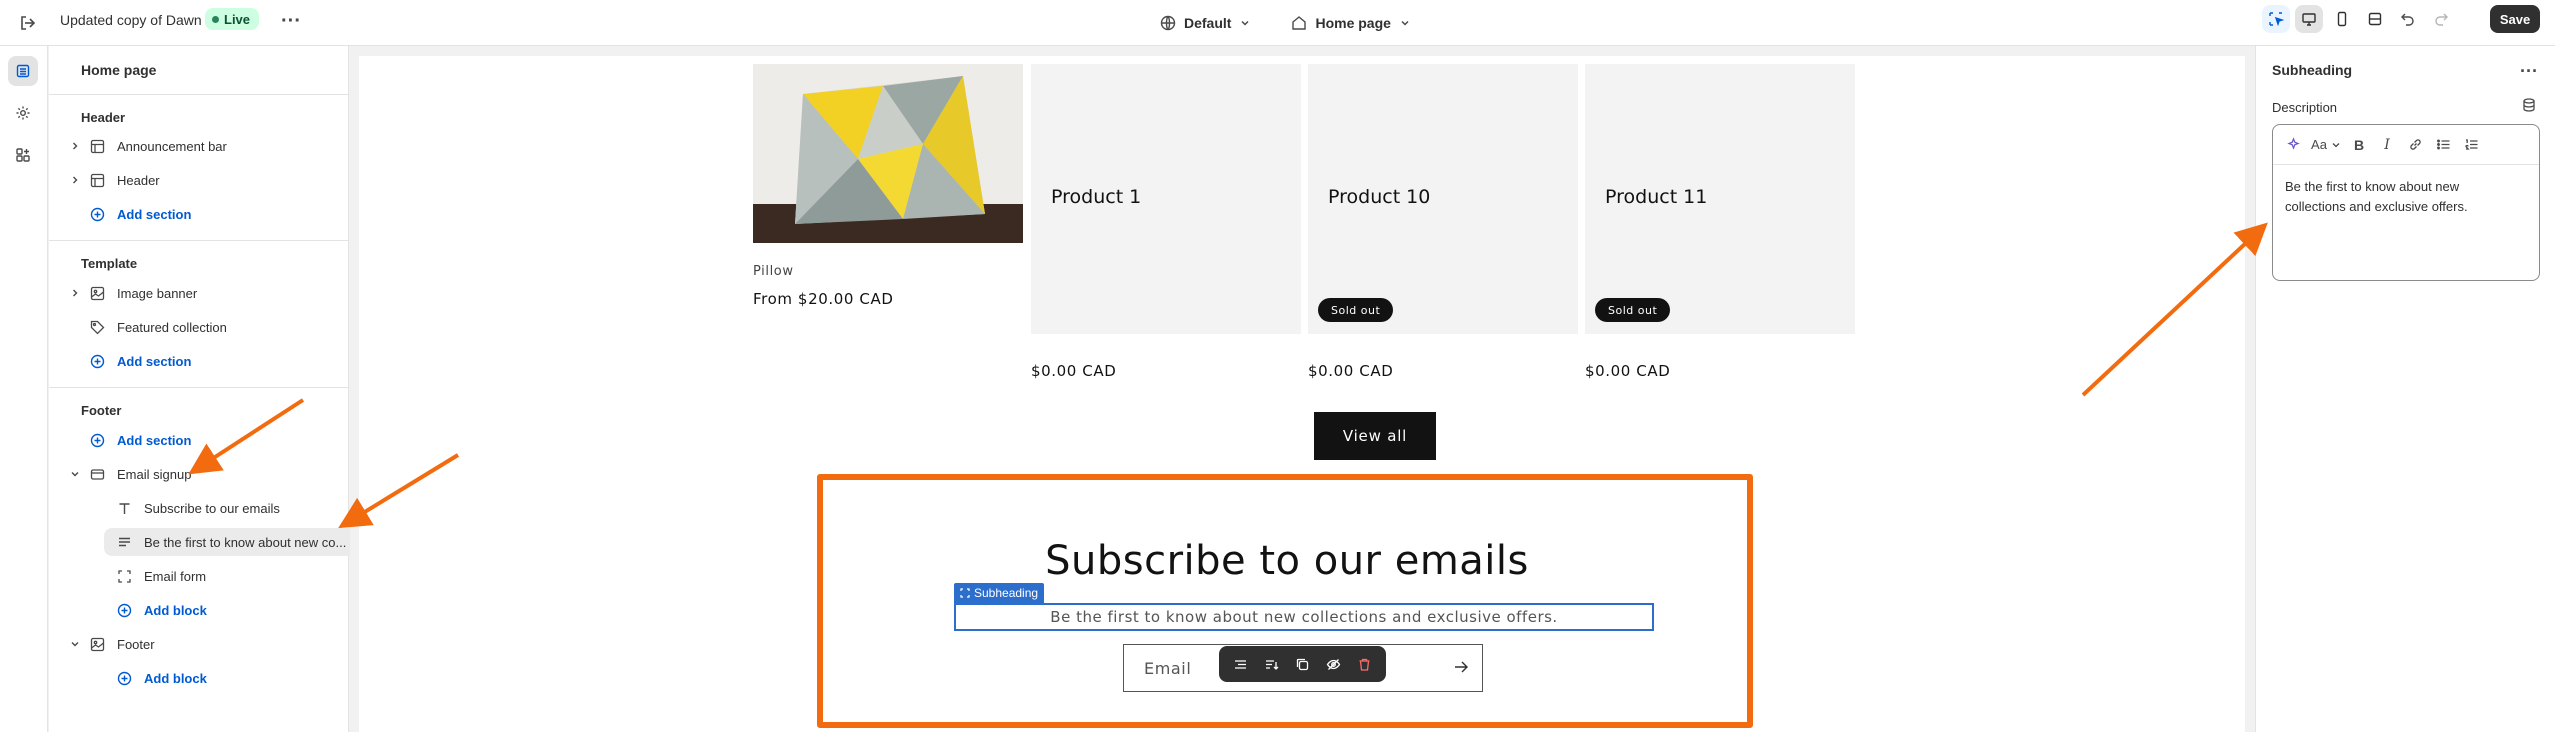 The width and height of the screenshot is (2555, 732). Describe the element at coordinates (1096, 197) in the screenshot. I see `product-name: Product 1` at that location.